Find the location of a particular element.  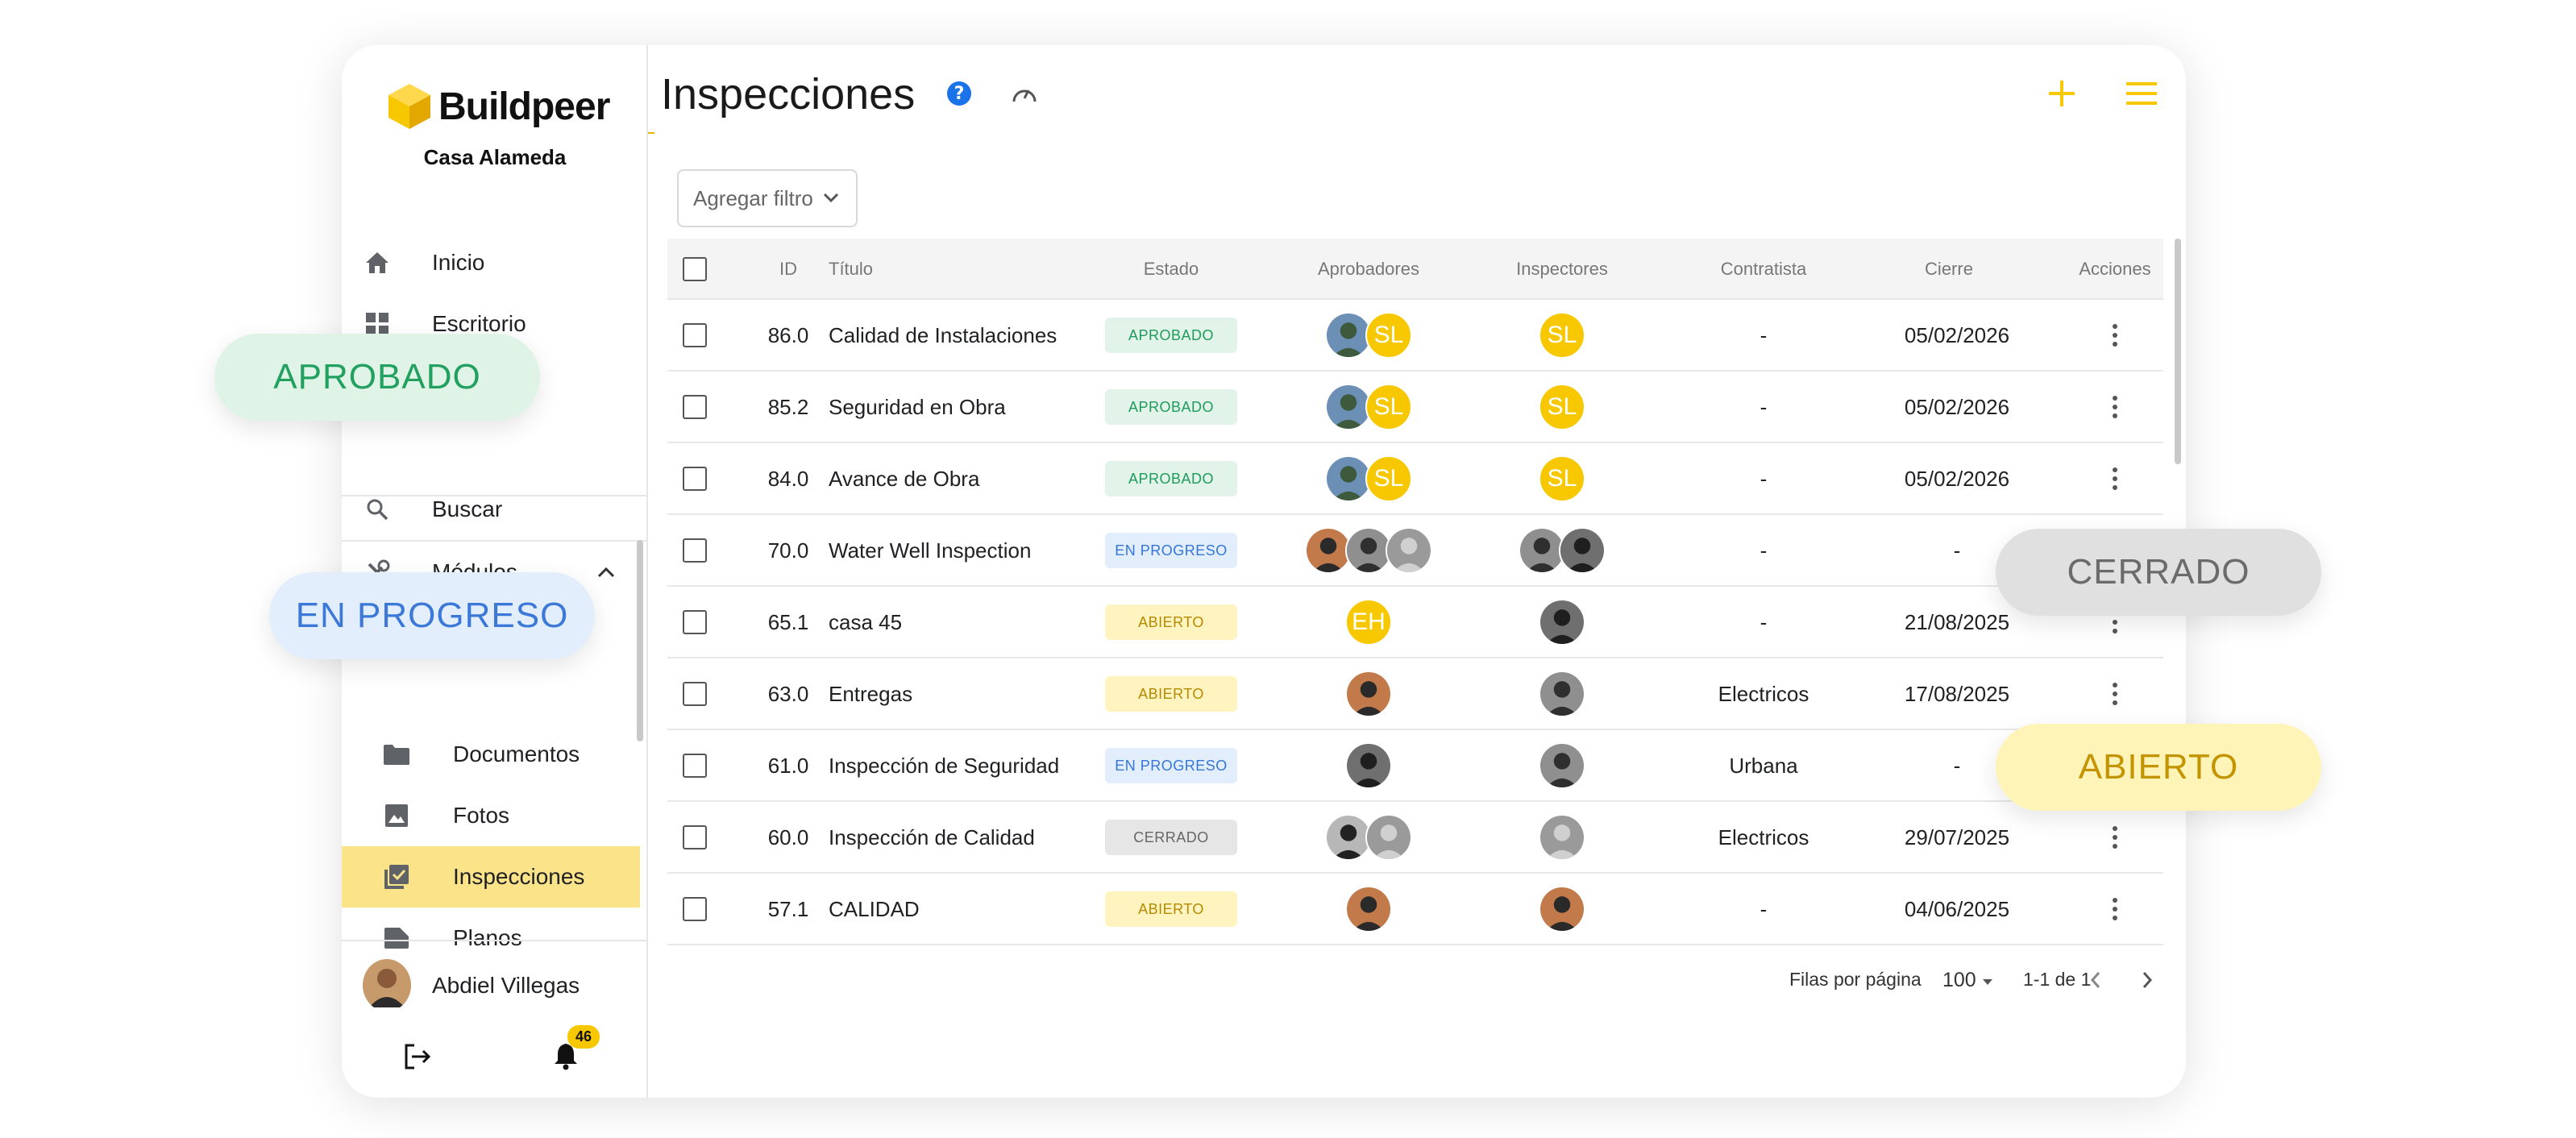

logo-cube-icon is located at coordinates (409, 106).